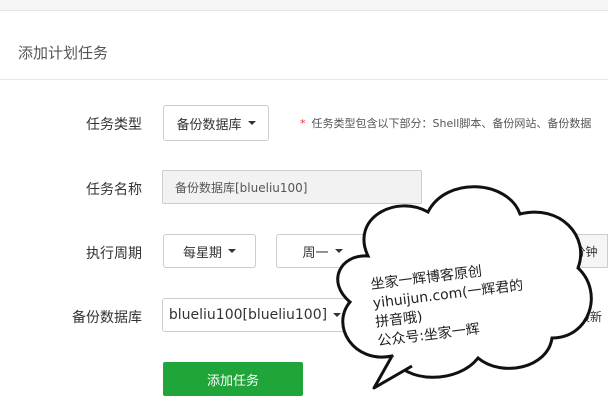  I want to click on task-name-value: 备份数据库[blueliu100], so click(241, 187).